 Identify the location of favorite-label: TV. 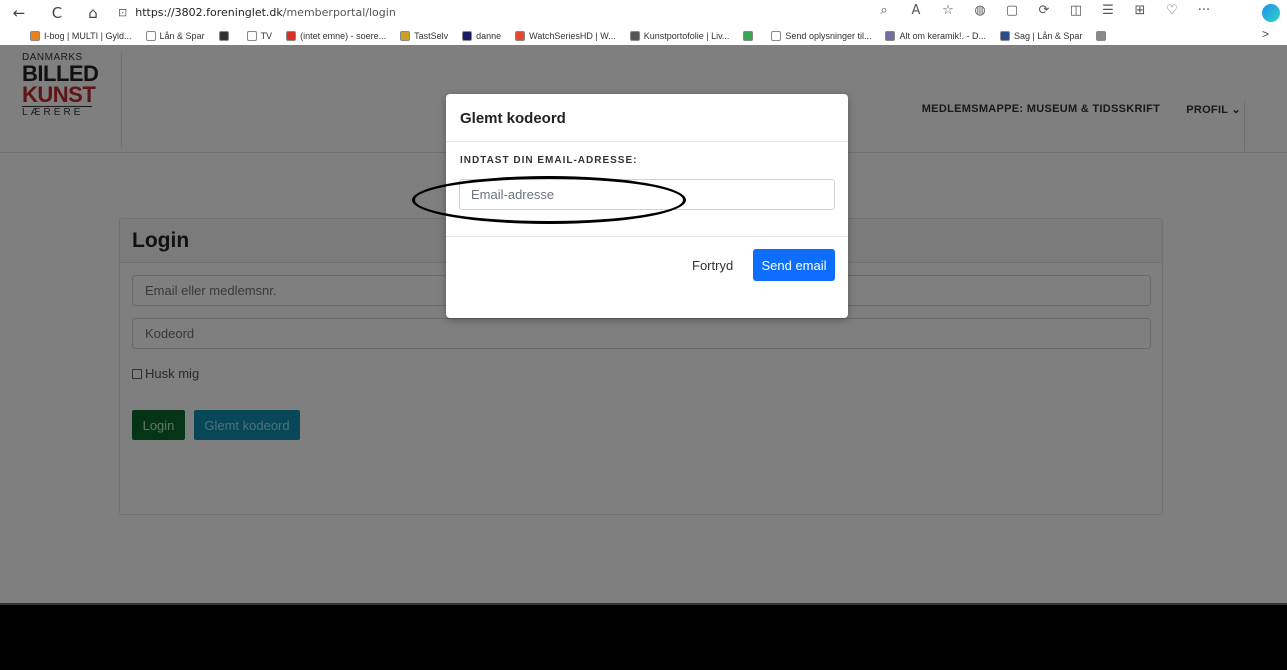
(266, 35).